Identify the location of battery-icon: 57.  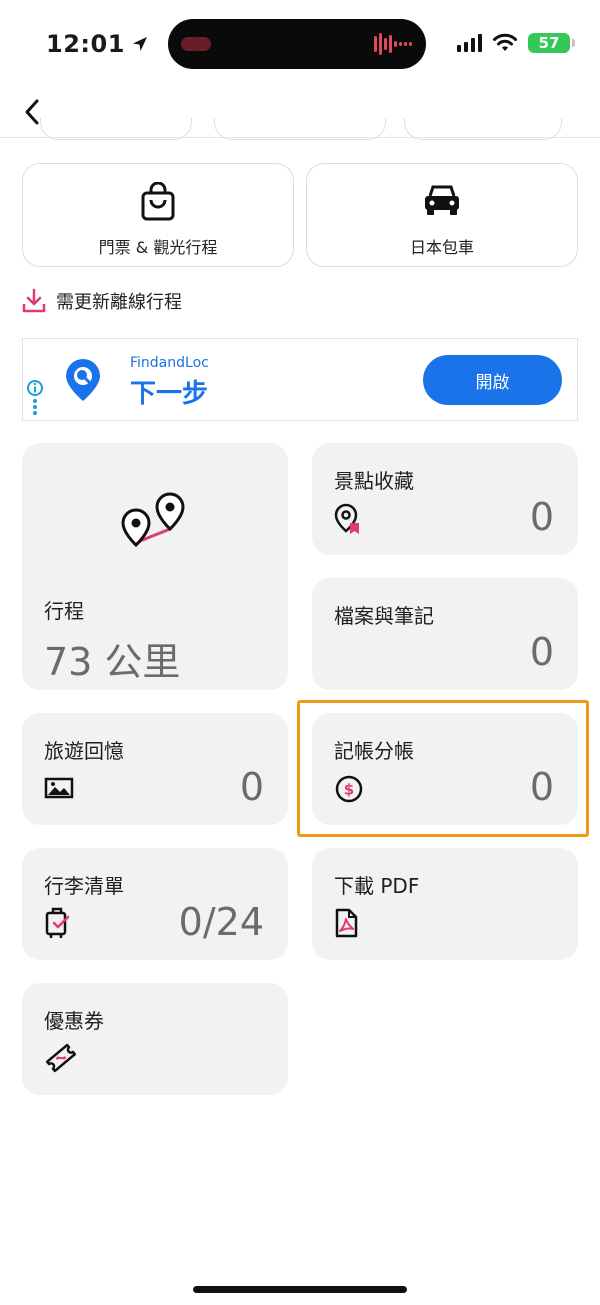
(551, 43).